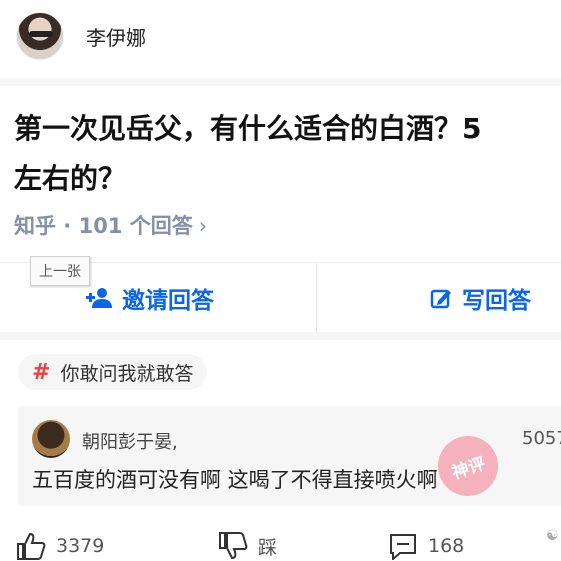 This screenshot has height=561, width=561. I want to click on author-avatar, so click(40, 36).